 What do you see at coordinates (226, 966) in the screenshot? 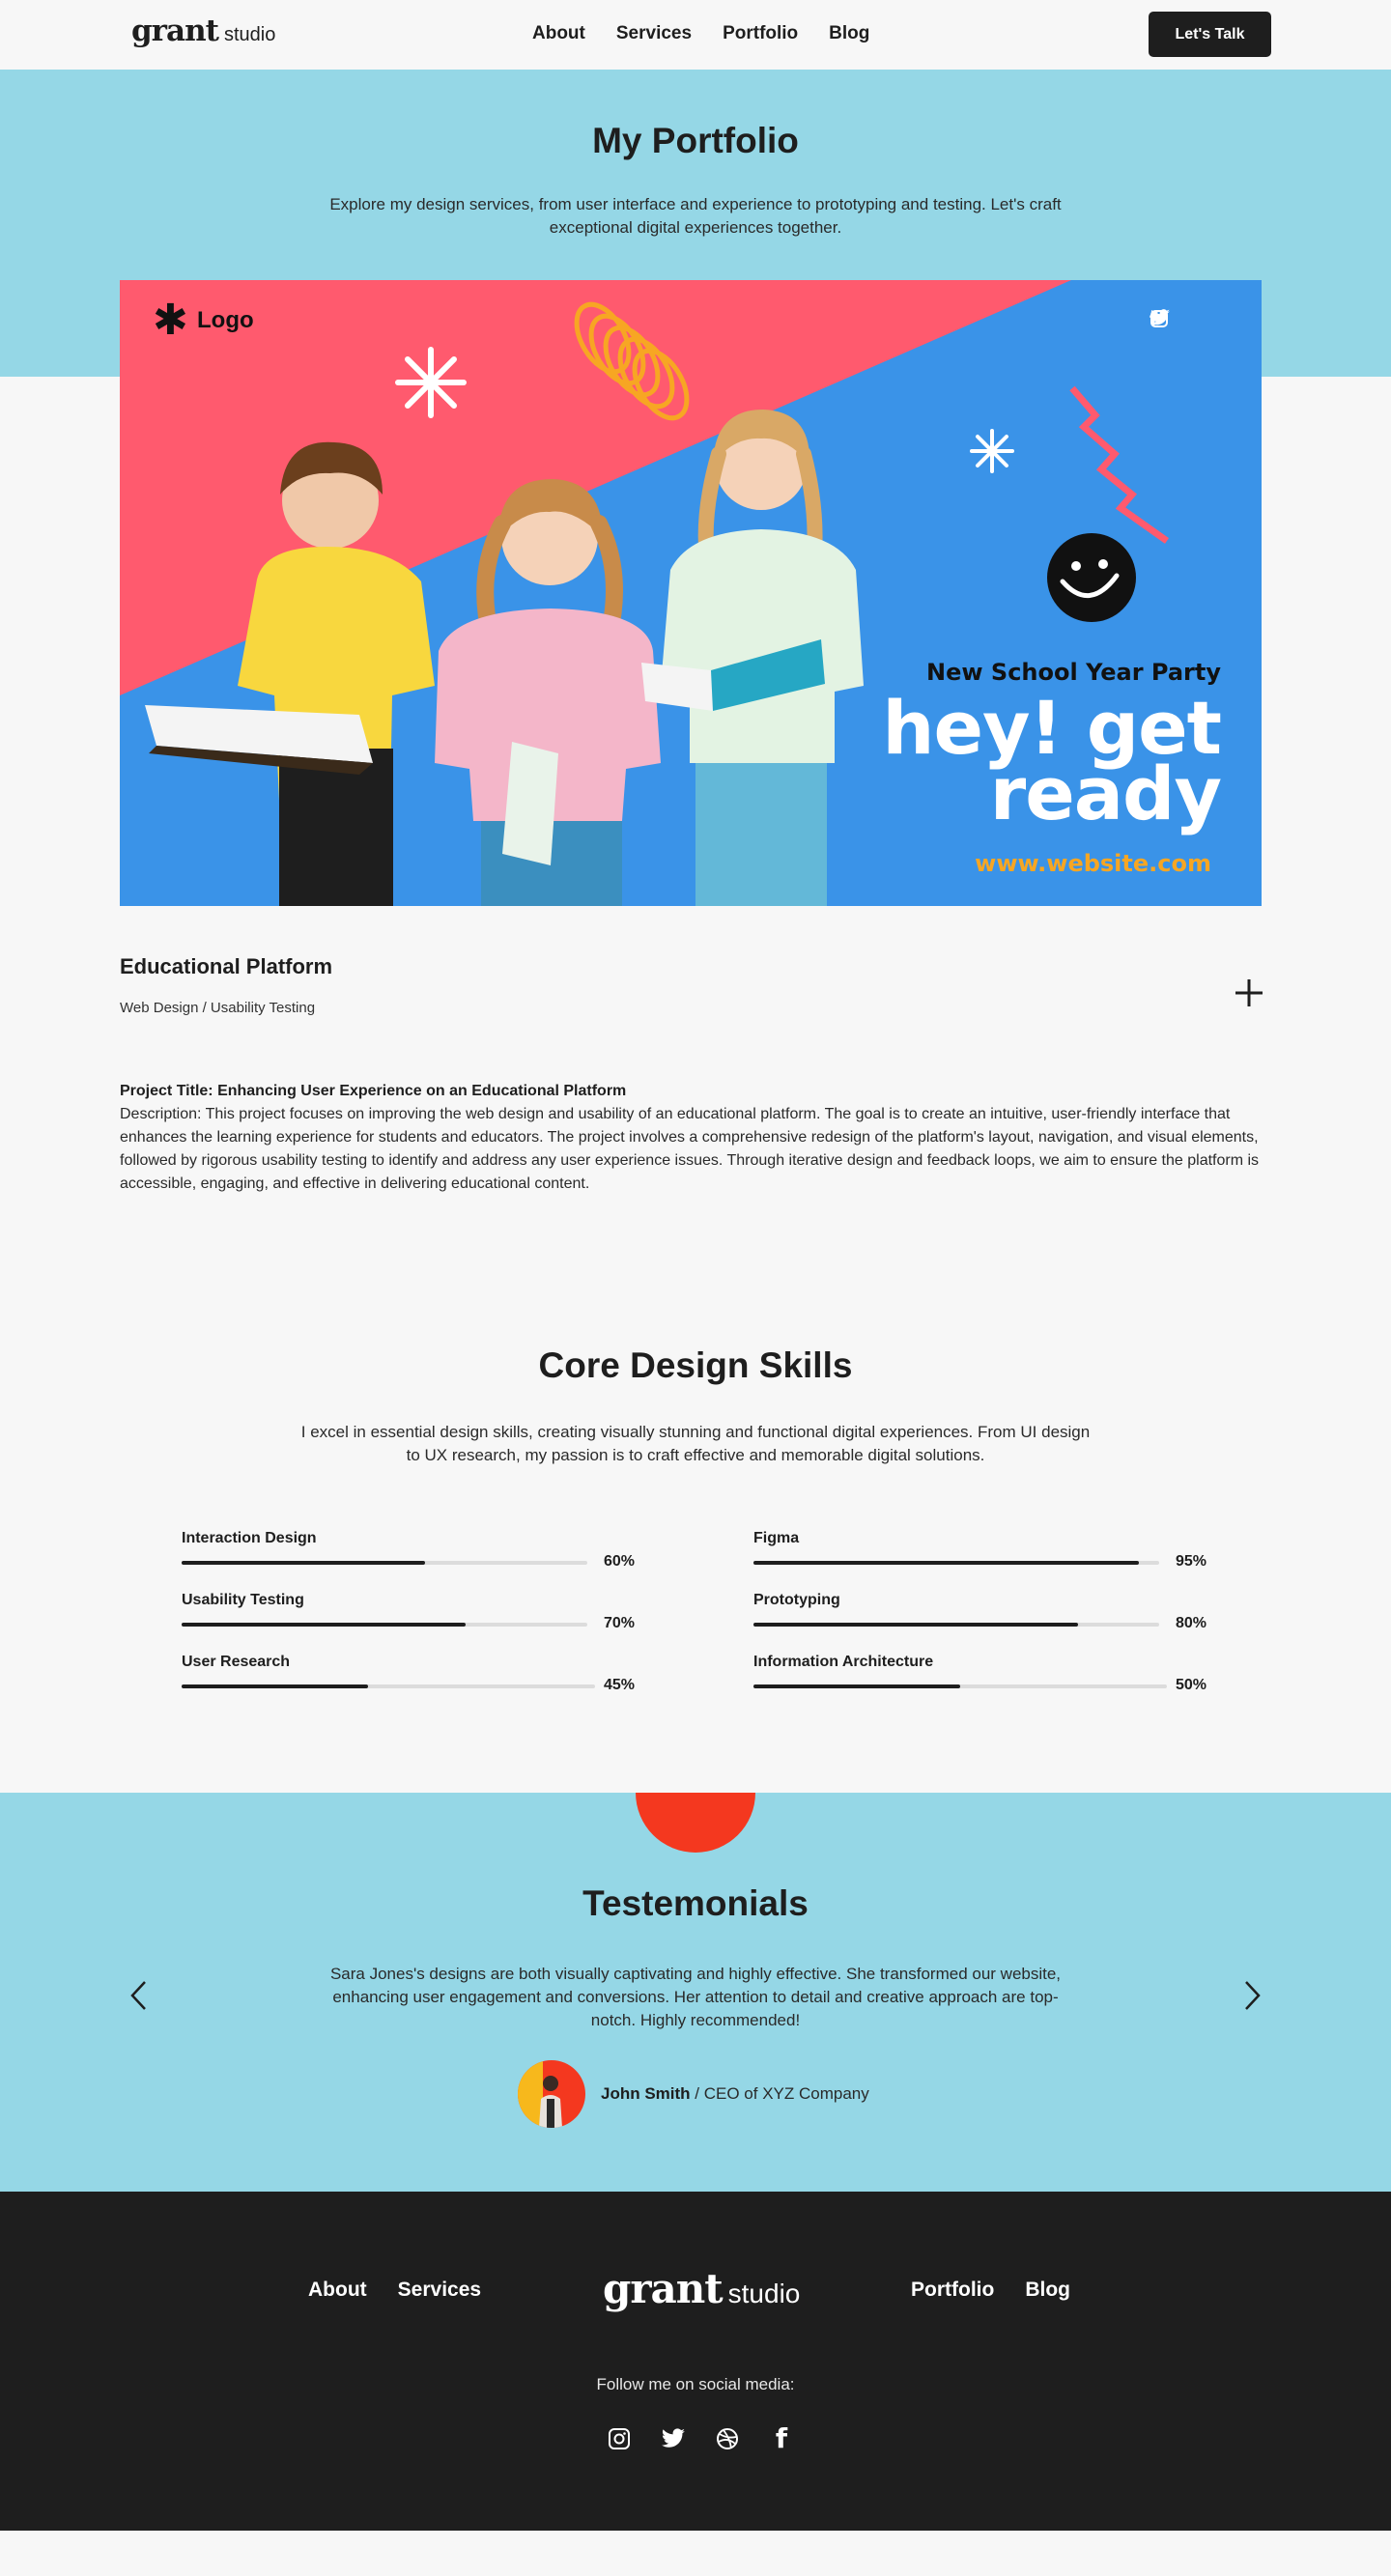
I see `project-title: Educational Platform` at bounding box center [226, 966].